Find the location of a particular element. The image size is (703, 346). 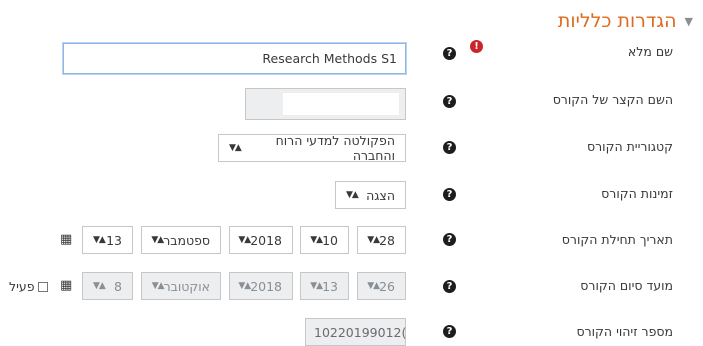

enddate-hour-select: 13 ▲▼ is located at coordinates (324, 286).